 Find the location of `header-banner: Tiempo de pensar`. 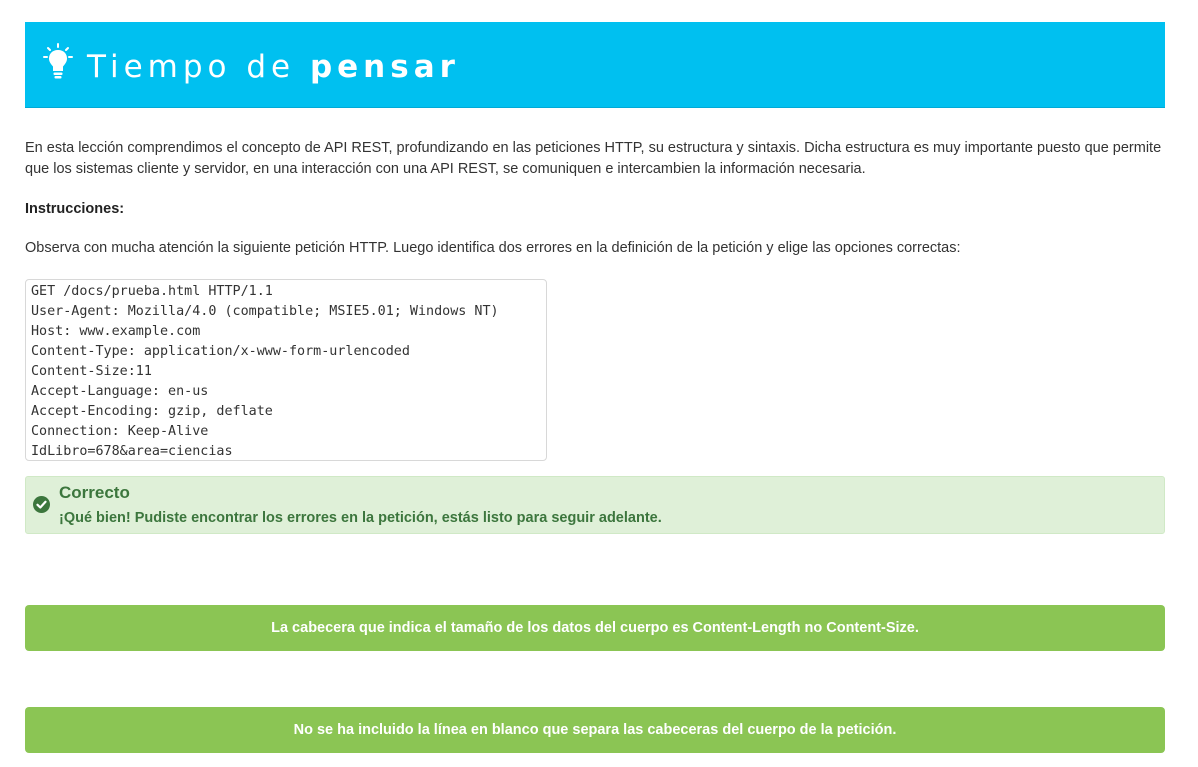

header-banner: Tiempo de pensar is located at coordinates (595, 65).